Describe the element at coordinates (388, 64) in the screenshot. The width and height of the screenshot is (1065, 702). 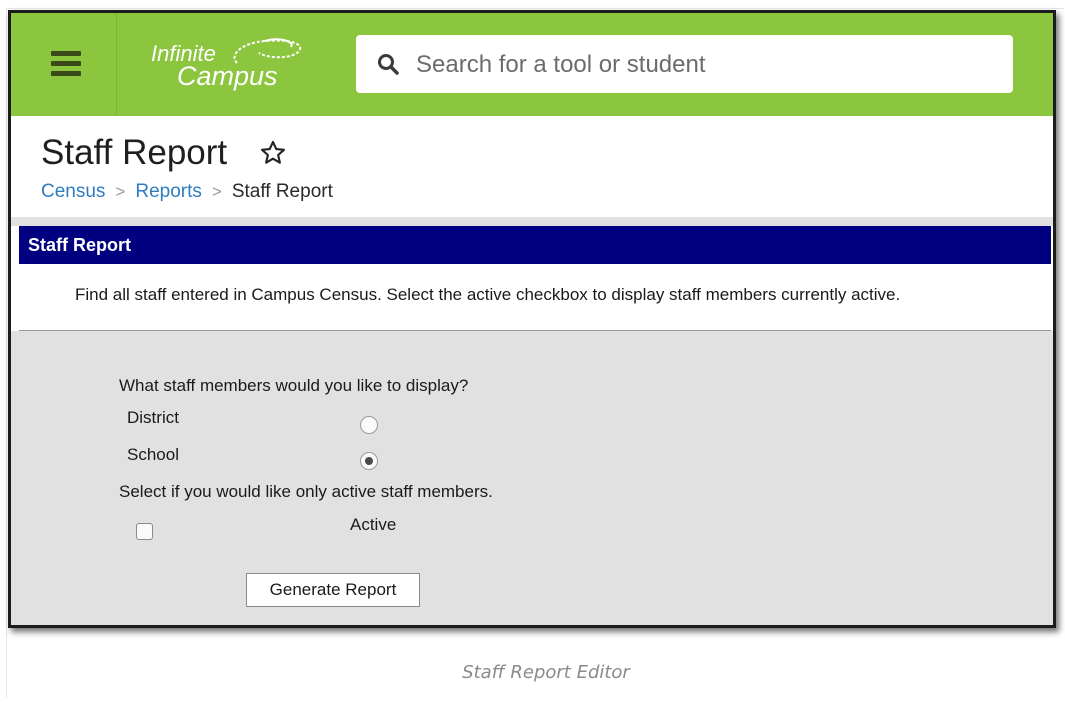
I see `search-icon` at that location.